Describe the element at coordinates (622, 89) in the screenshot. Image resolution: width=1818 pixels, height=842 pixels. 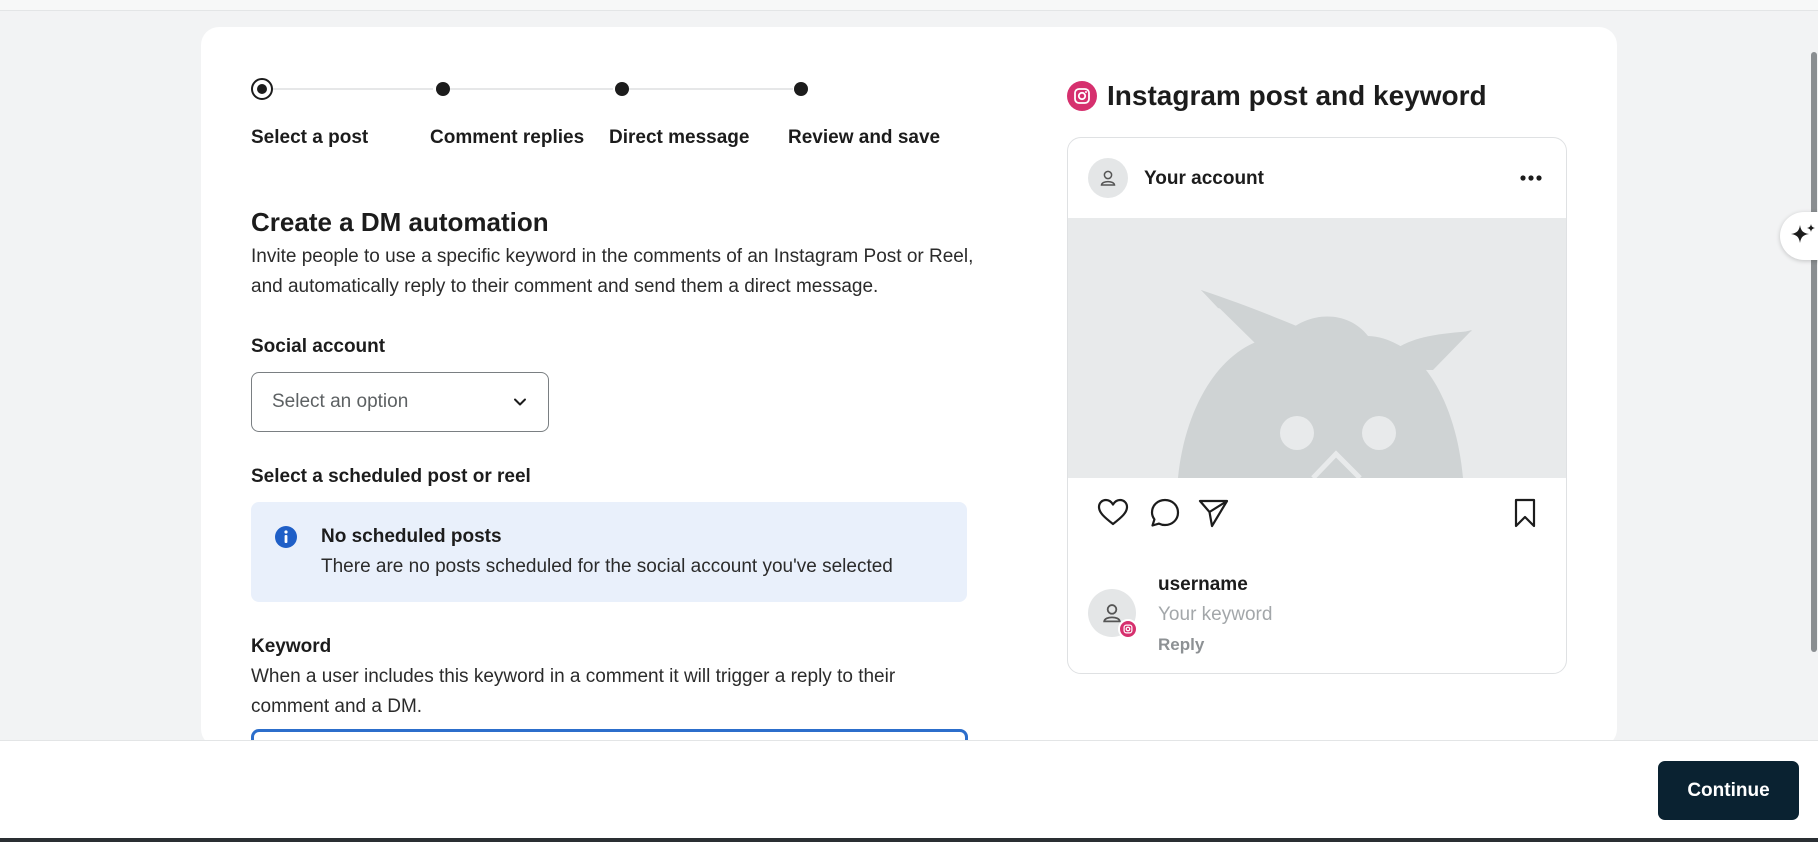
I see `step-3-indicator` at that location.